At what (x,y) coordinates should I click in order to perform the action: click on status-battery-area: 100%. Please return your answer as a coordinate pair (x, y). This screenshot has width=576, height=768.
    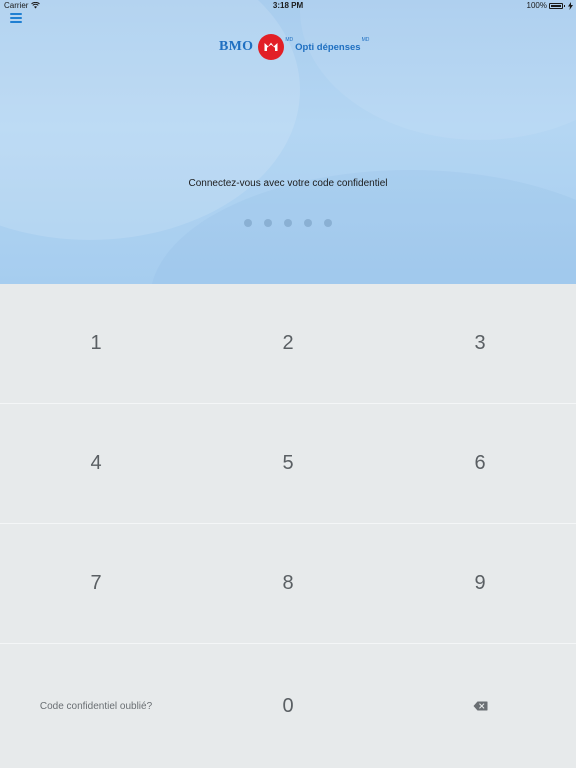
    Looking at the image, I should click on (550, 5).